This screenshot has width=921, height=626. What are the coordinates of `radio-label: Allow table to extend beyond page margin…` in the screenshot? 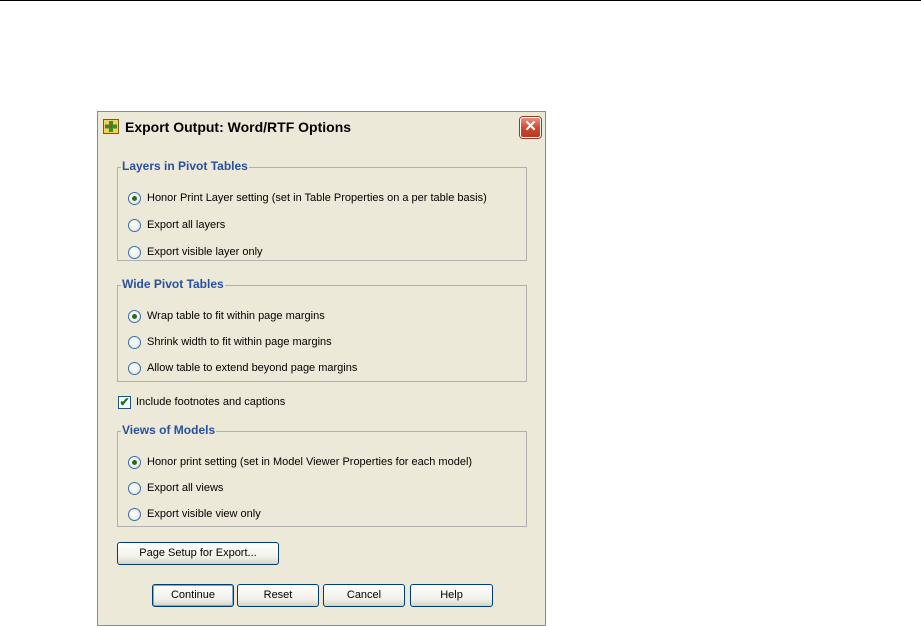 It's located at (252, 368).